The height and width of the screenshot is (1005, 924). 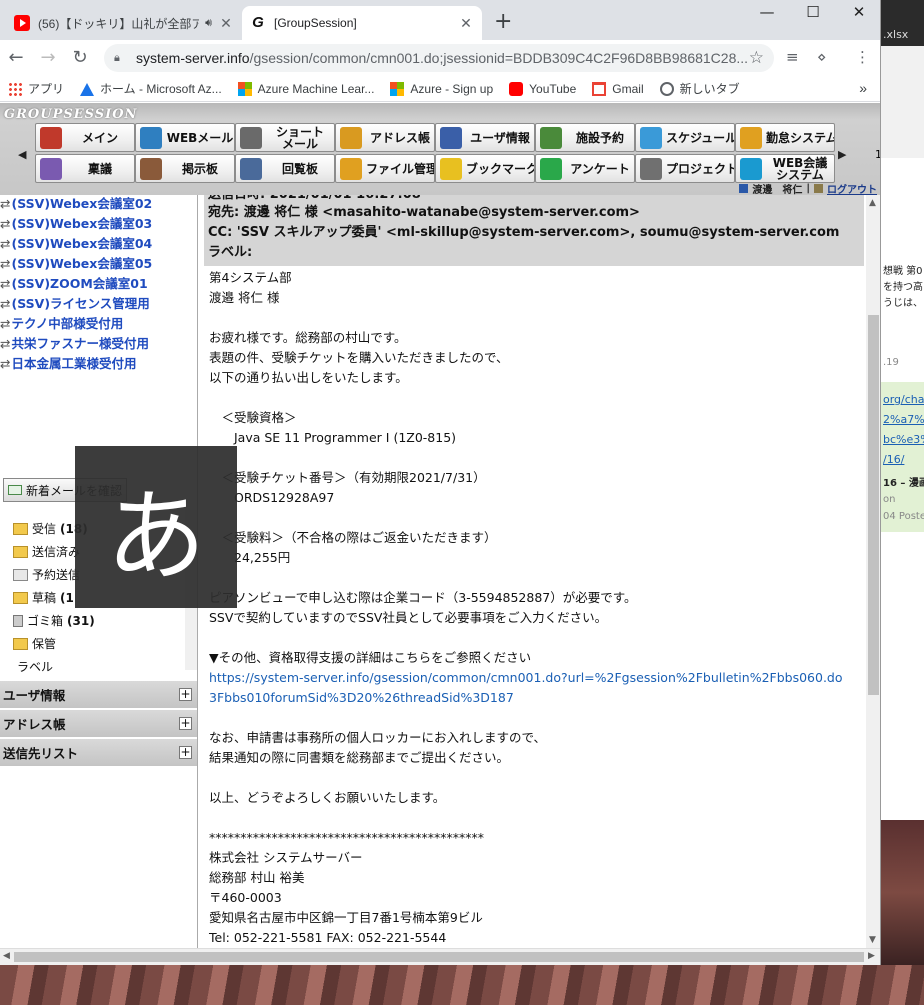 I want to click on menu-schedule: スケジュール, so click(x=685, y=137).